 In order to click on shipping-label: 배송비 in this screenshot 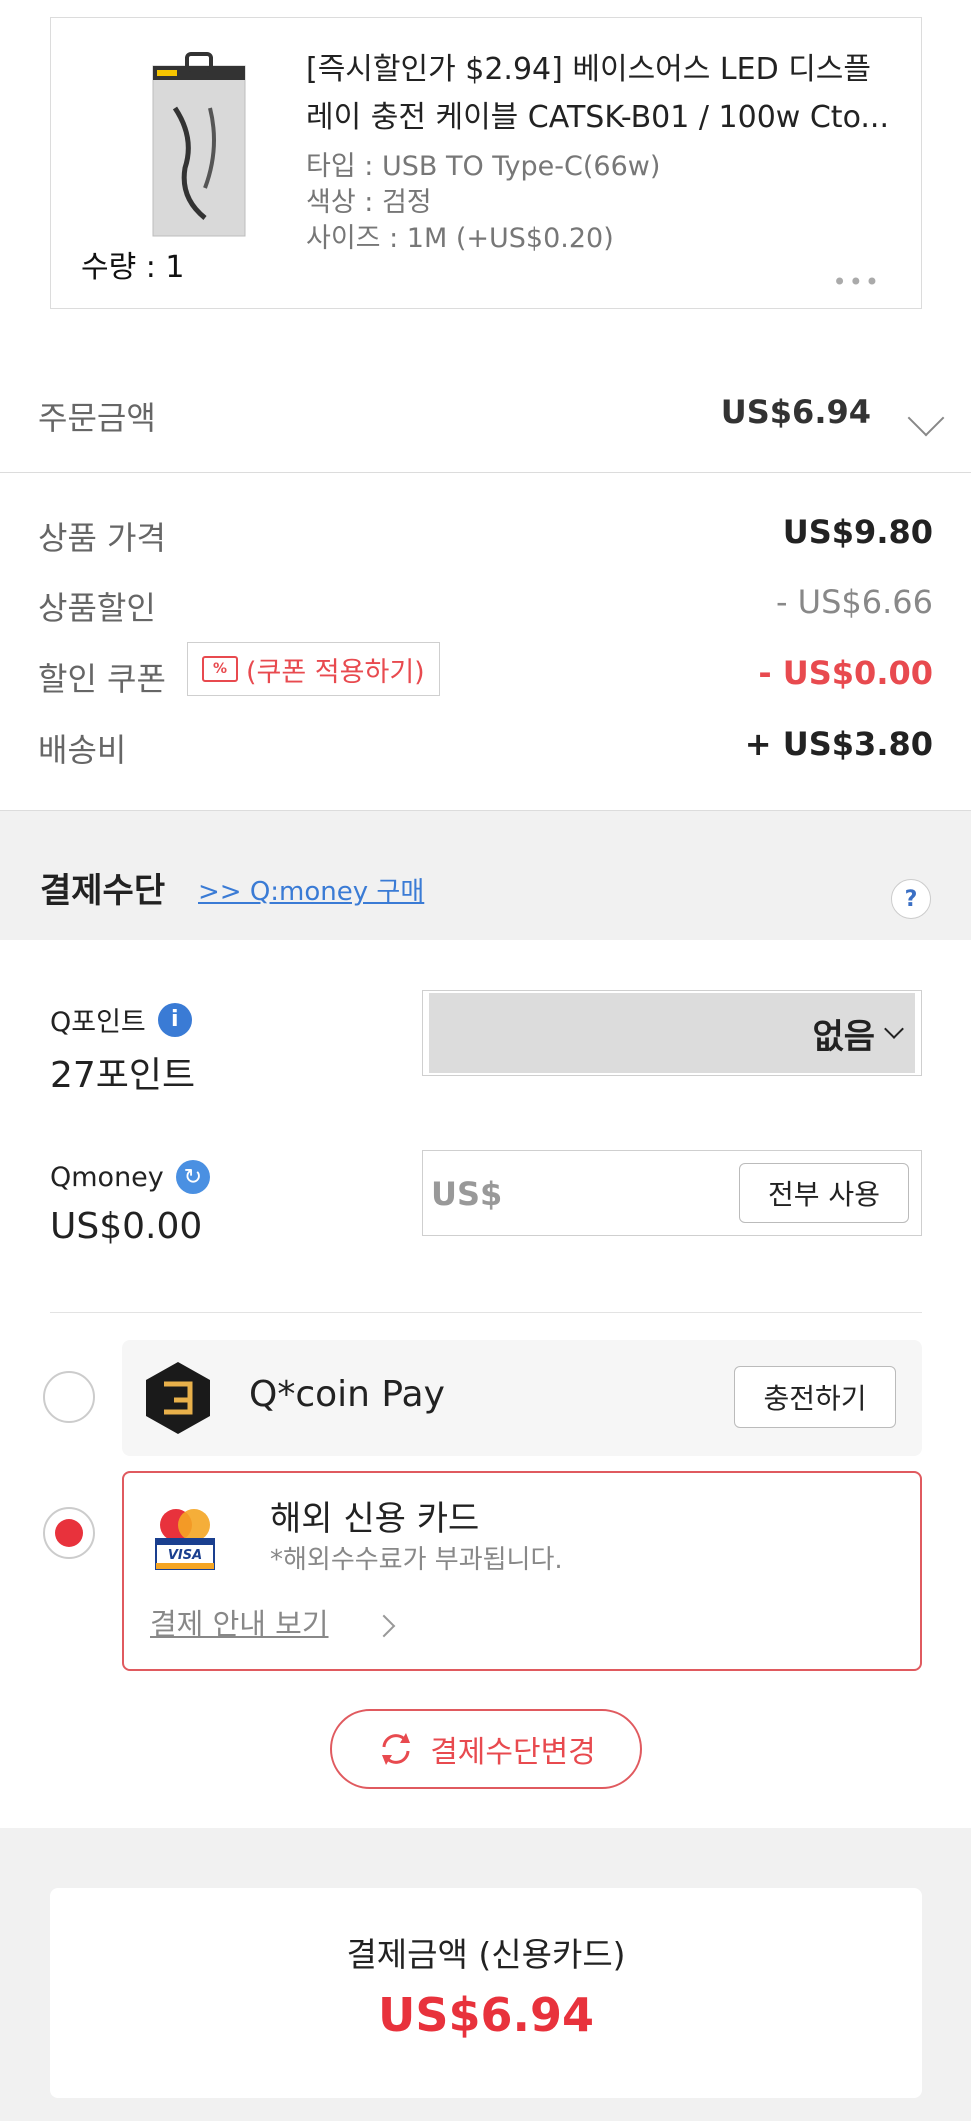, I will do `click(82, 750)`.